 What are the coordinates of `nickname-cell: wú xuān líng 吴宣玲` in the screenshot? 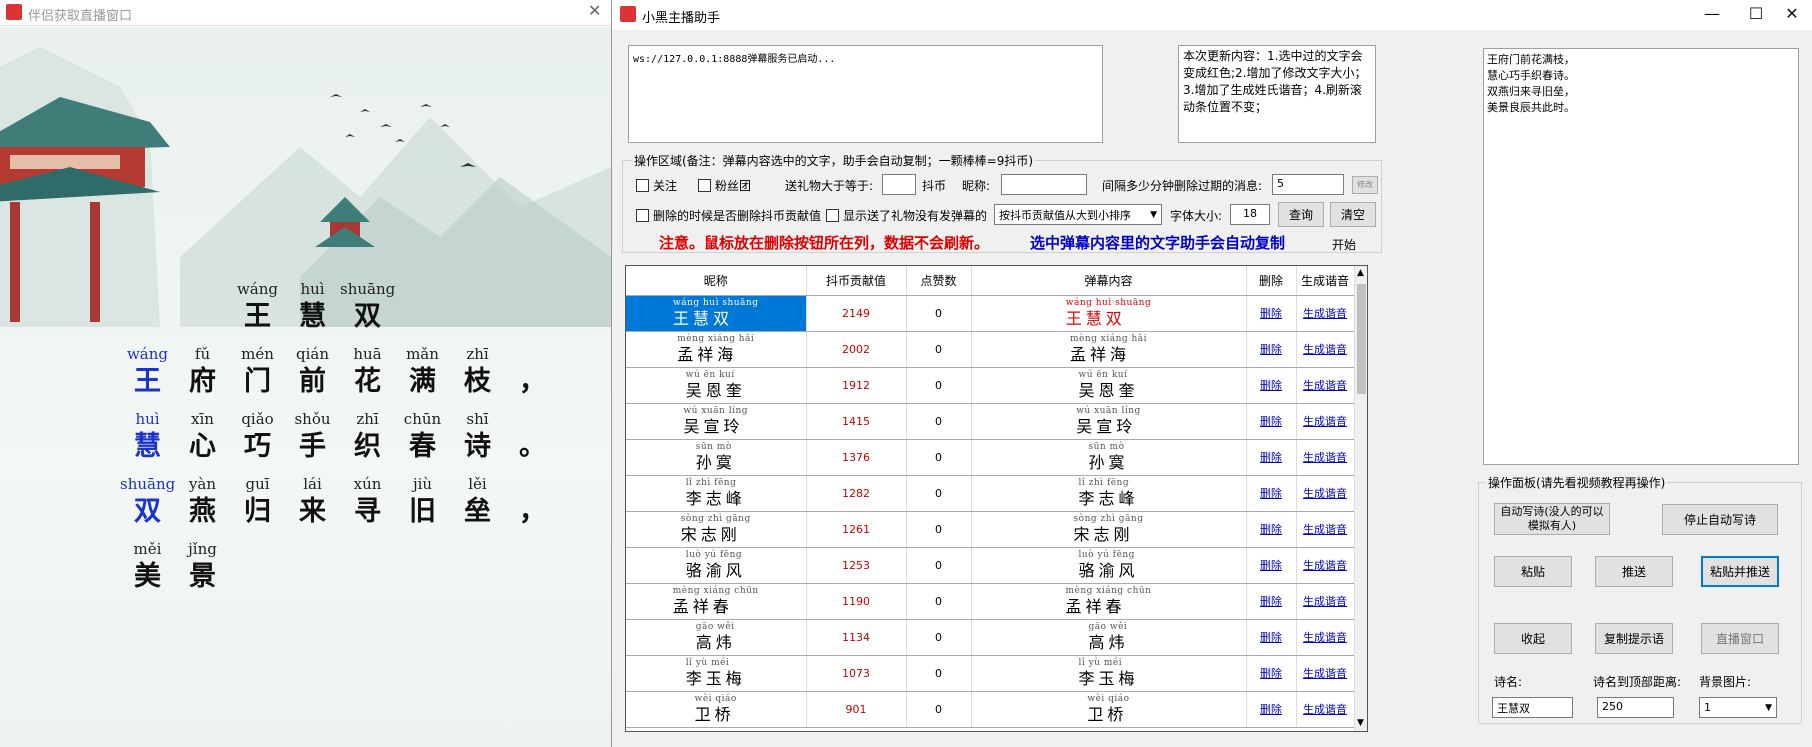 It's located at (716, 421).